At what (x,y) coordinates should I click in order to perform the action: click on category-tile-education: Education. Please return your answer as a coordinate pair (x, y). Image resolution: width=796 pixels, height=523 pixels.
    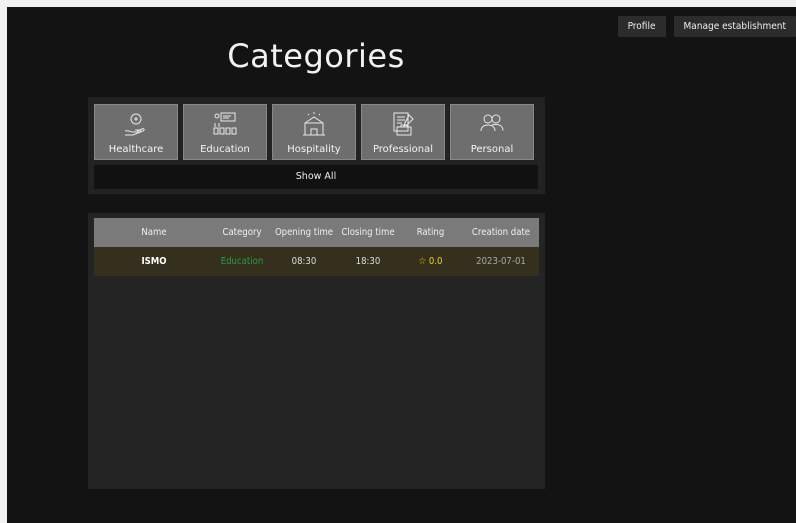
    Looking at the image, I should click on (225, 132).